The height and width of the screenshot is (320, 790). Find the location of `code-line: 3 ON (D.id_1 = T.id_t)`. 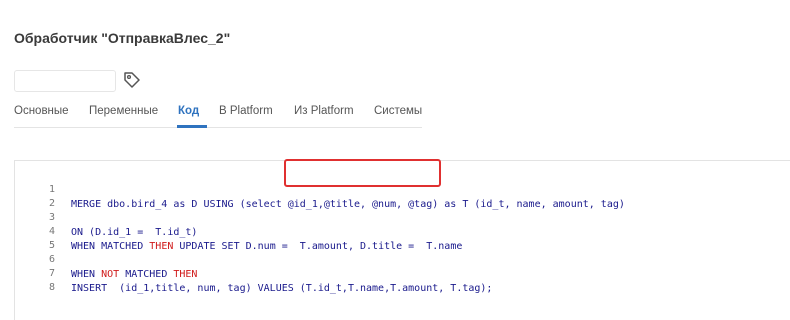

code-line: 3 ON (D.id_1 = T.id_t) is located at coordinates (400, 216).